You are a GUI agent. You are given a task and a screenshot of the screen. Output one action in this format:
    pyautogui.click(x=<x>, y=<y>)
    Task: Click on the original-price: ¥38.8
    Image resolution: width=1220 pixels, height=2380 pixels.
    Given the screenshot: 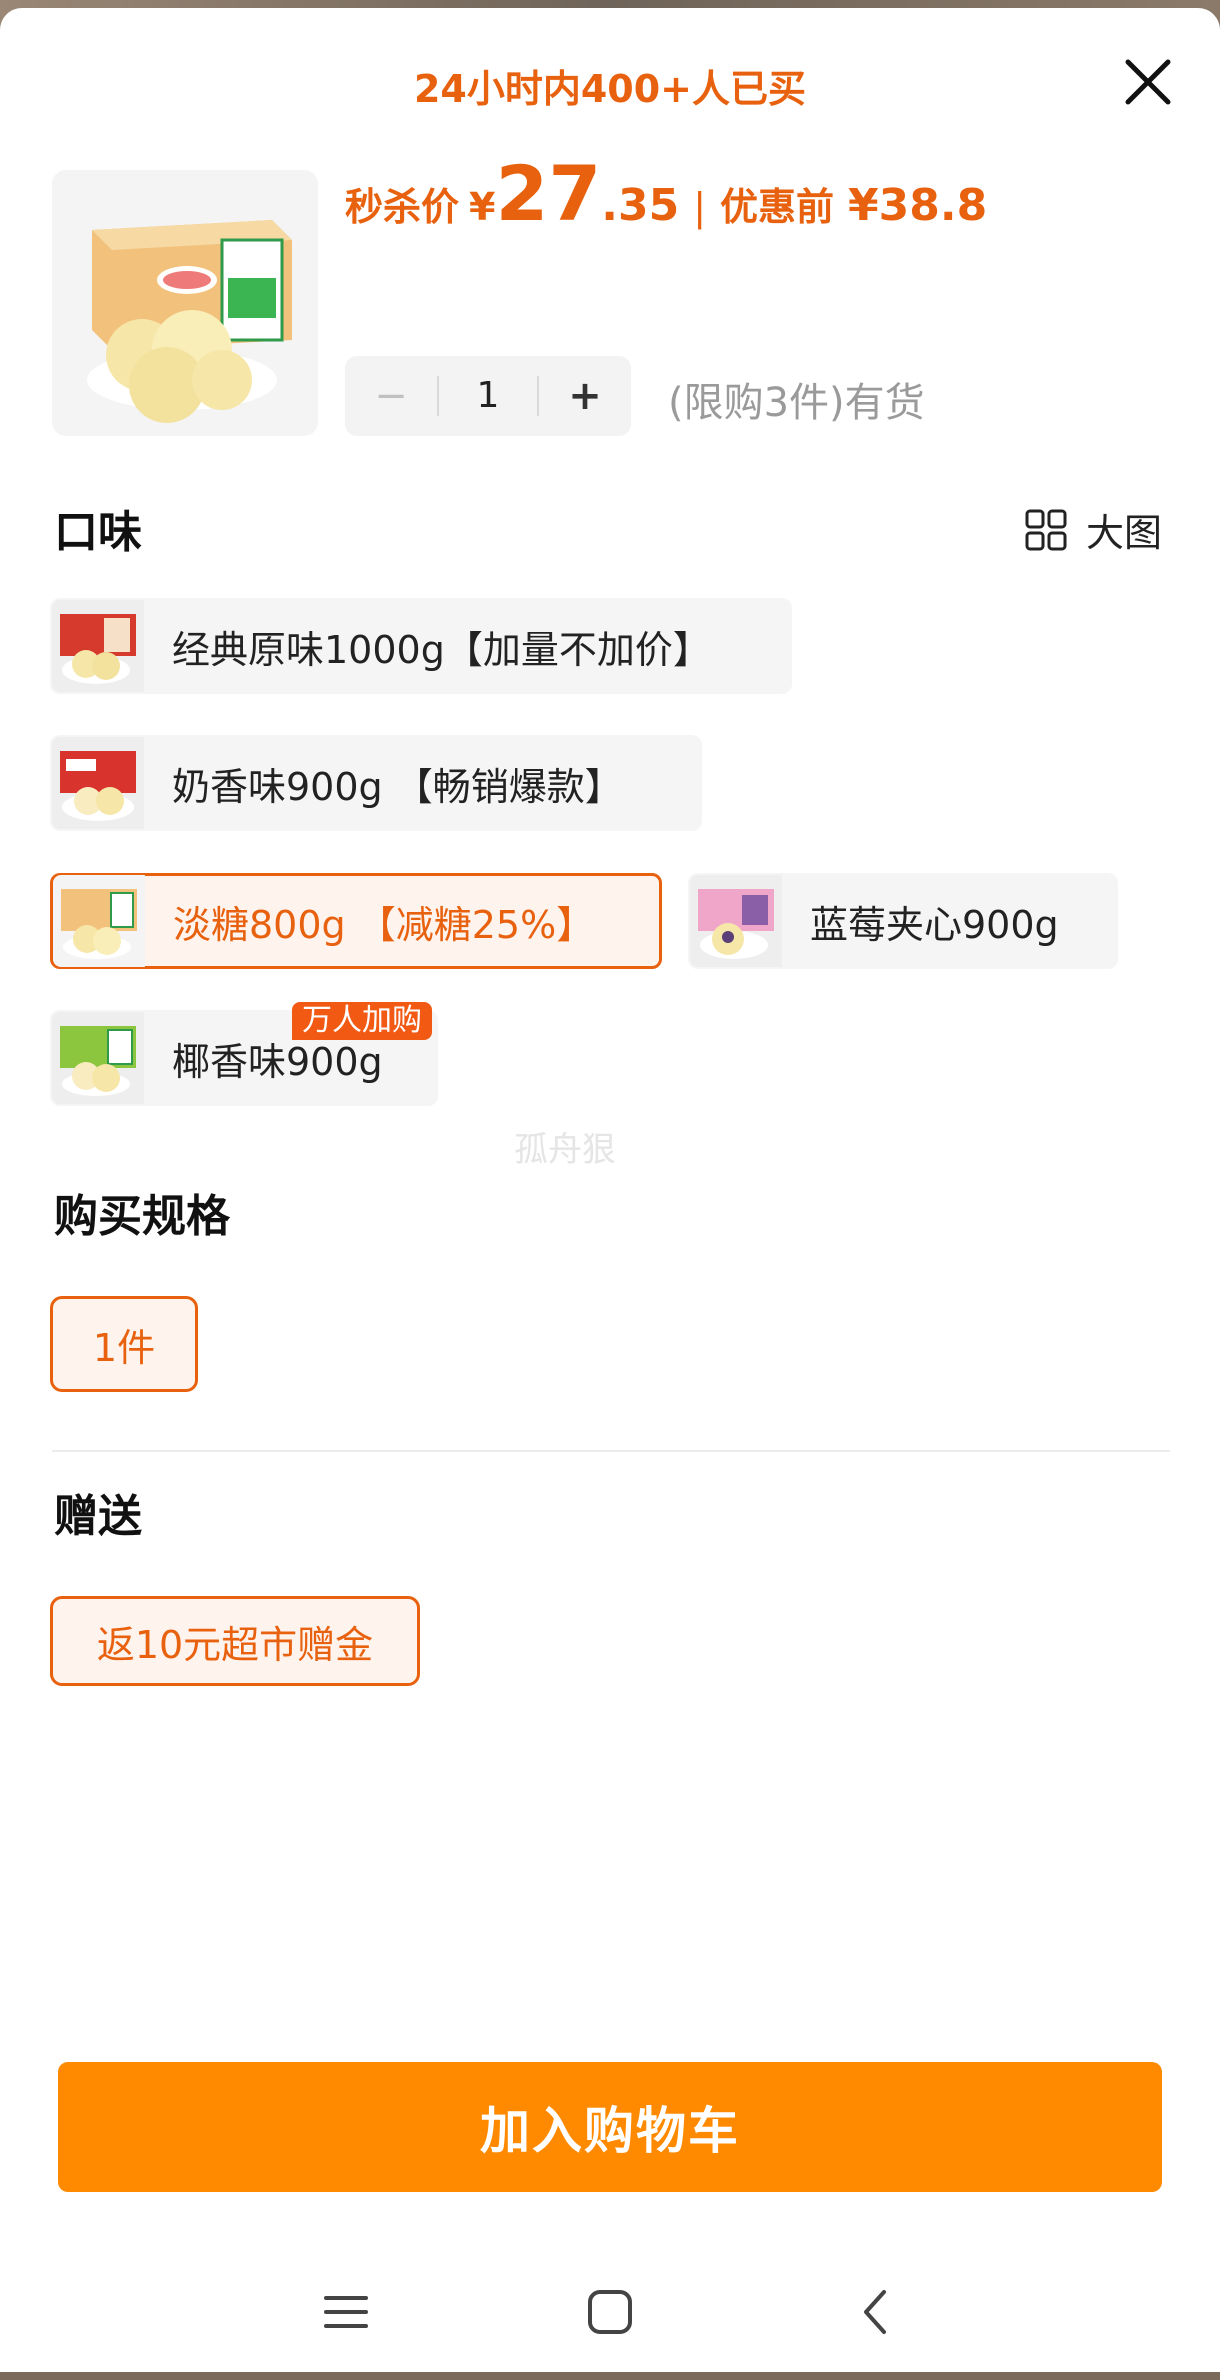 What is the action you would take?
    pyautogui.click(x=918, y=205)
    